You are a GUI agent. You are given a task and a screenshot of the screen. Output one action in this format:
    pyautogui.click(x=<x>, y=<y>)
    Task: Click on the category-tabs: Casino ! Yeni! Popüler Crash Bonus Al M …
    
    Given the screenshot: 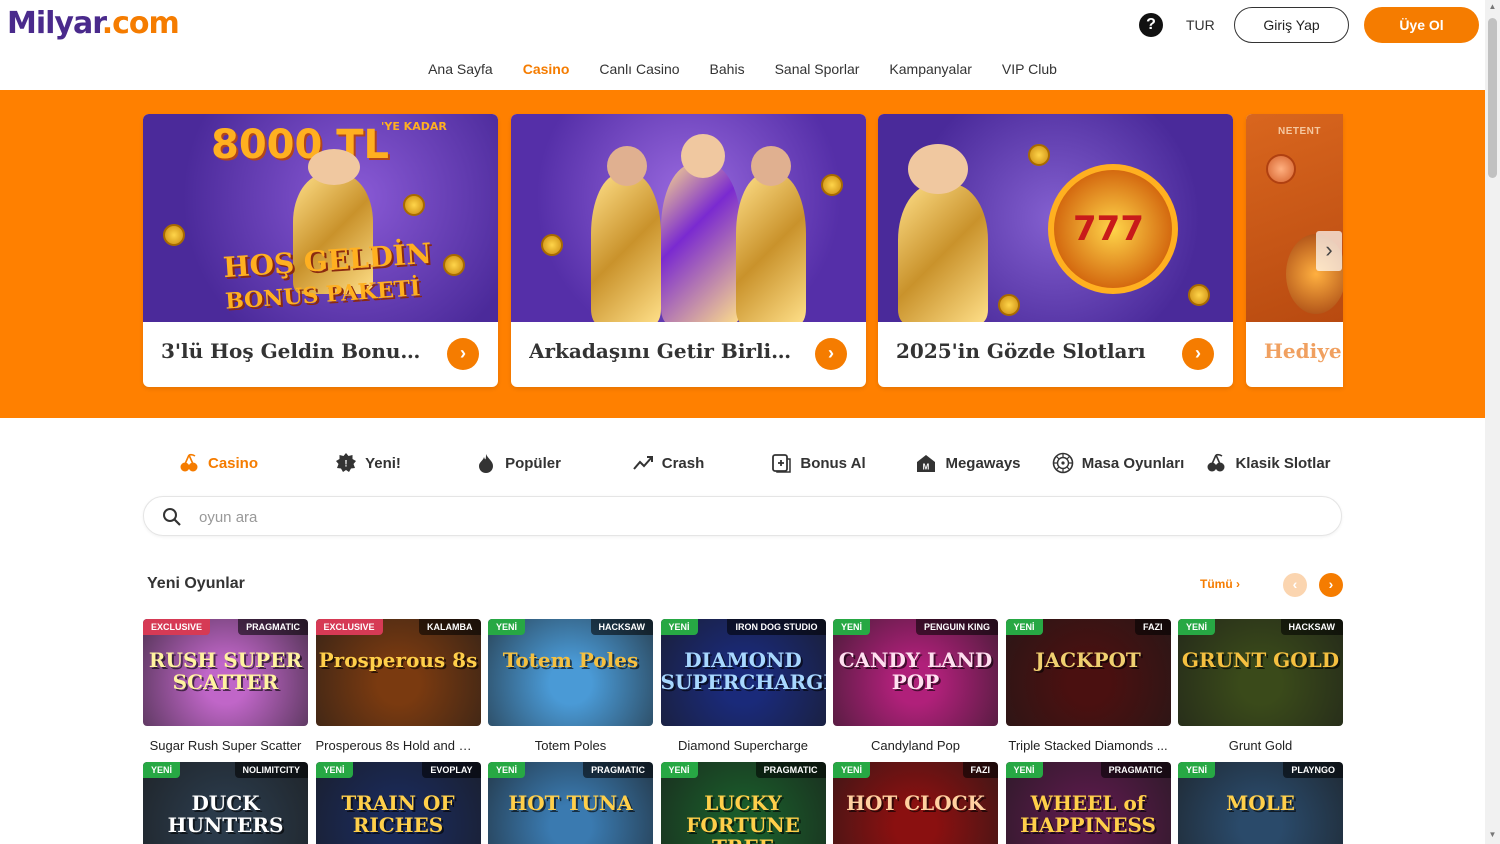 What is the action you would take?
    pyautogui.click(x=743, y=463)
    